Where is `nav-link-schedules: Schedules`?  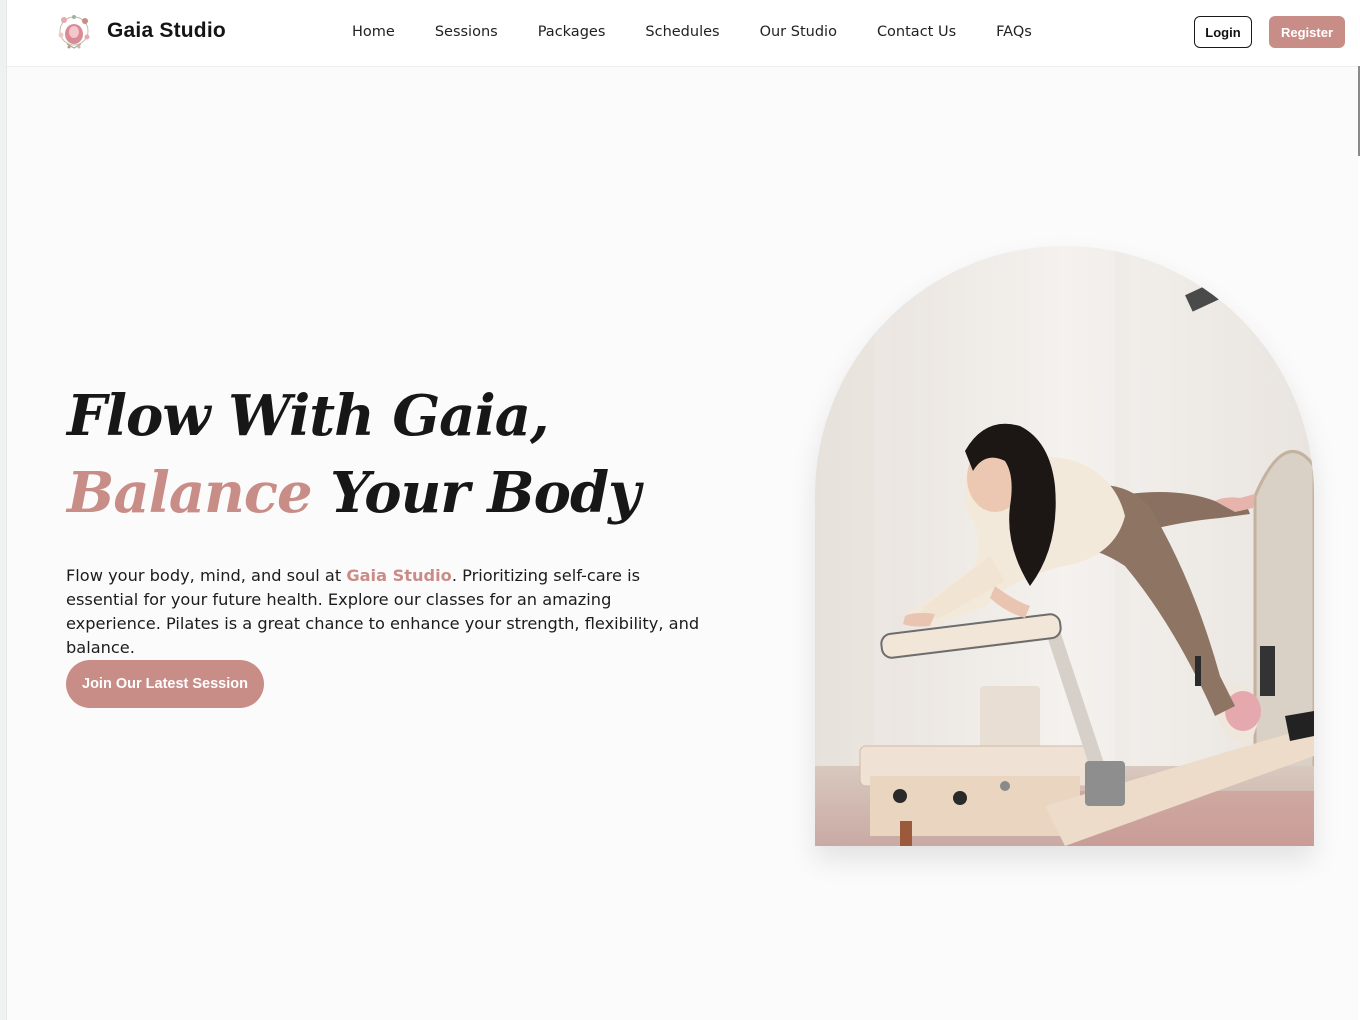
nav-link-schedules: Schedules is located at coordinates (682, 32).